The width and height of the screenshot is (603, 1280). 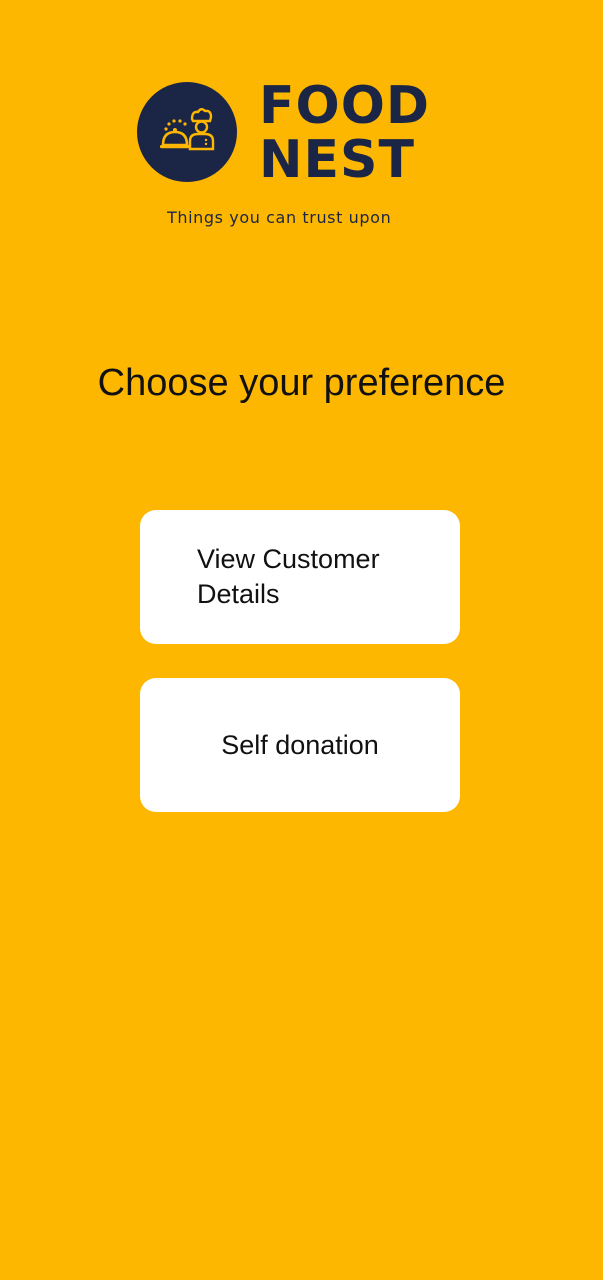 What do you see at coordinates (345, 106) in the screenshot?
I see `brand-name-line-1: FOOD` at bounding box center [345, 106].